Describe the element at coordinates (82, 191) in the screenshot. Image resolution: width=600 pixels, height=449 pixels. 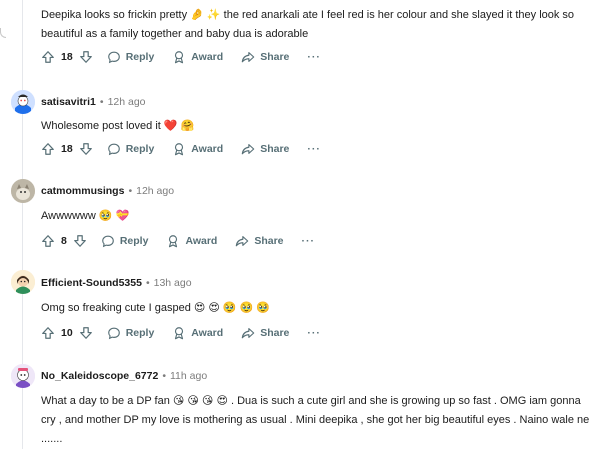
I see `username-link: catmommusings` at that location.